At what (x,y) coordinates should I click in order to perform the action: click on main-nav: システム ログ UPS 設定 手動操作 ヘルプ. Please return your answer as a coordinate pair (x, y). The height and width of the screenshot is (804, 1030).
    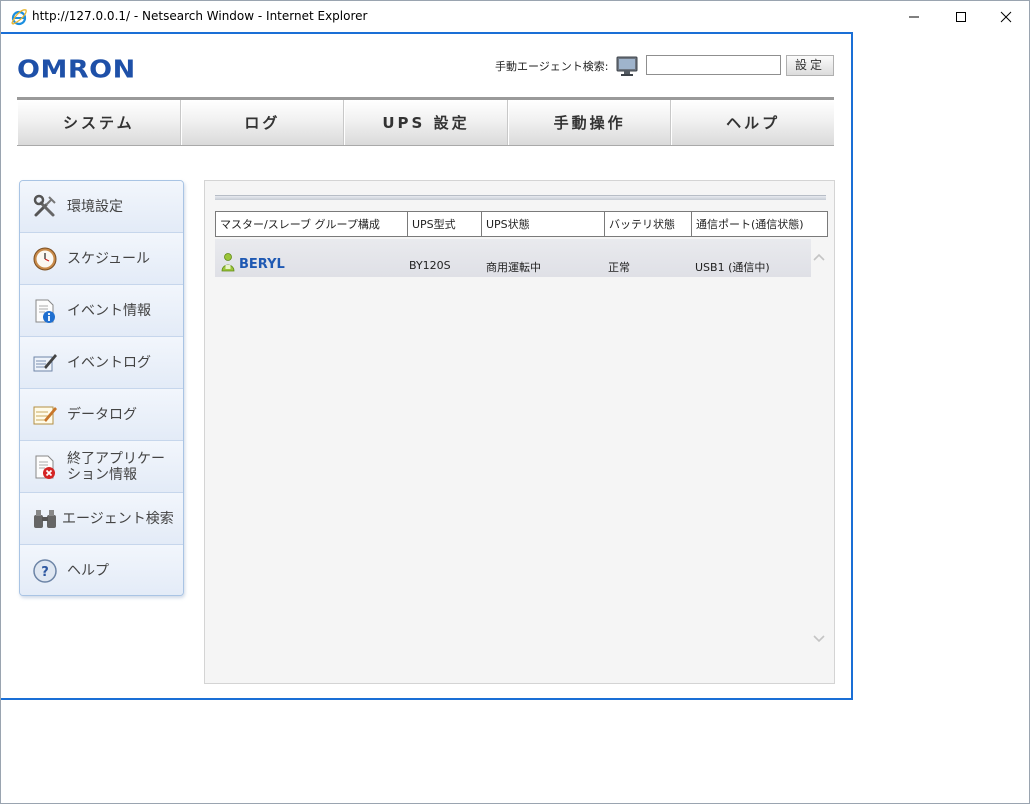
    Looking at the image, I should click on (425, 121).